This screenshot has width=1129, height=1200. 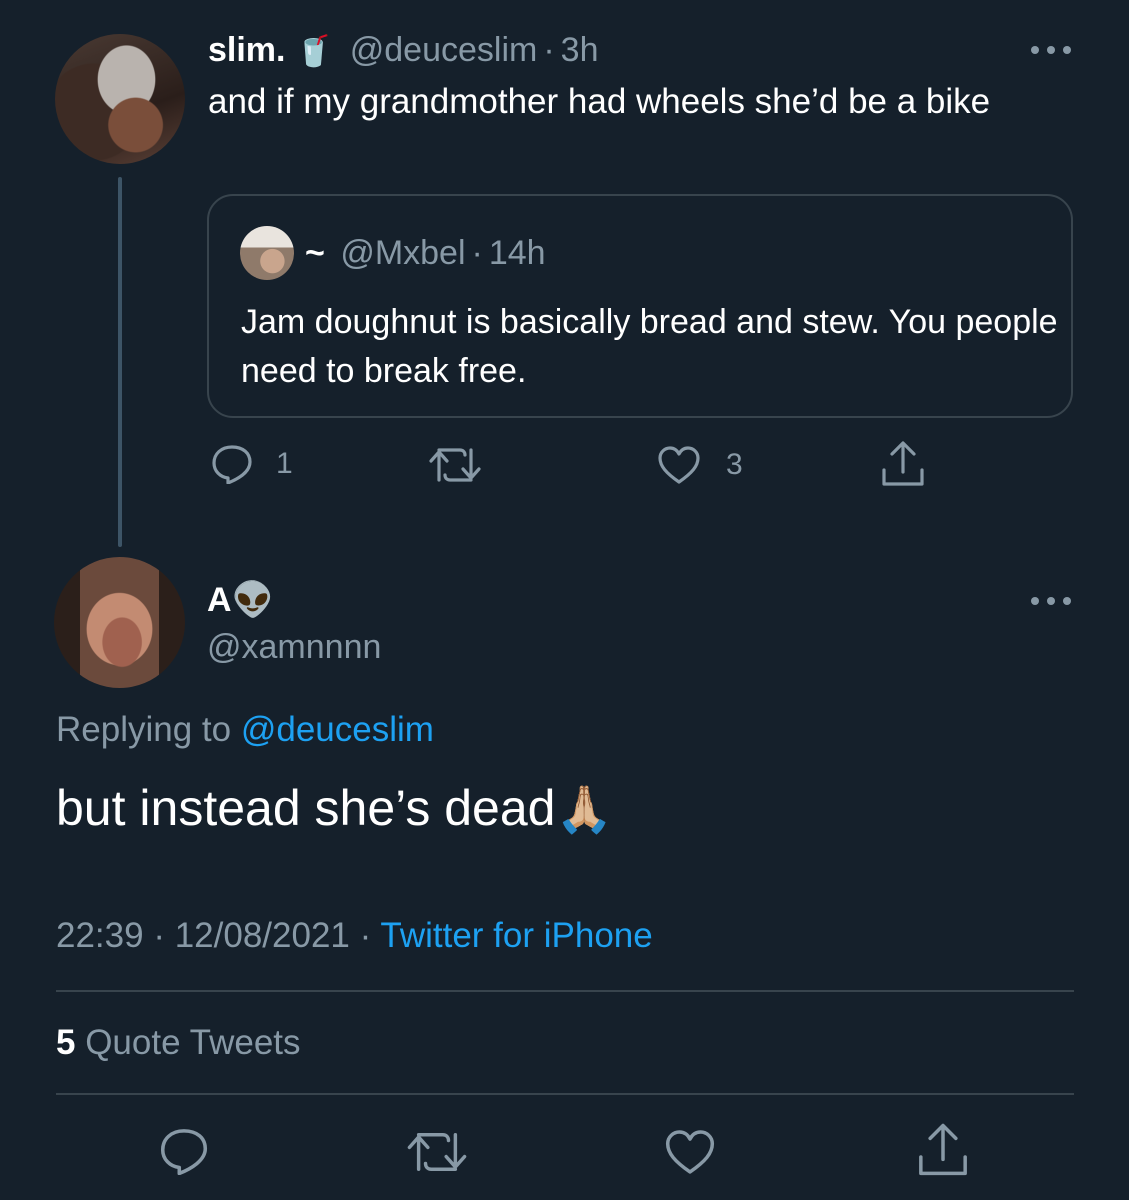 I want to click on timestamp: 3h, so click(x=580, y=50).